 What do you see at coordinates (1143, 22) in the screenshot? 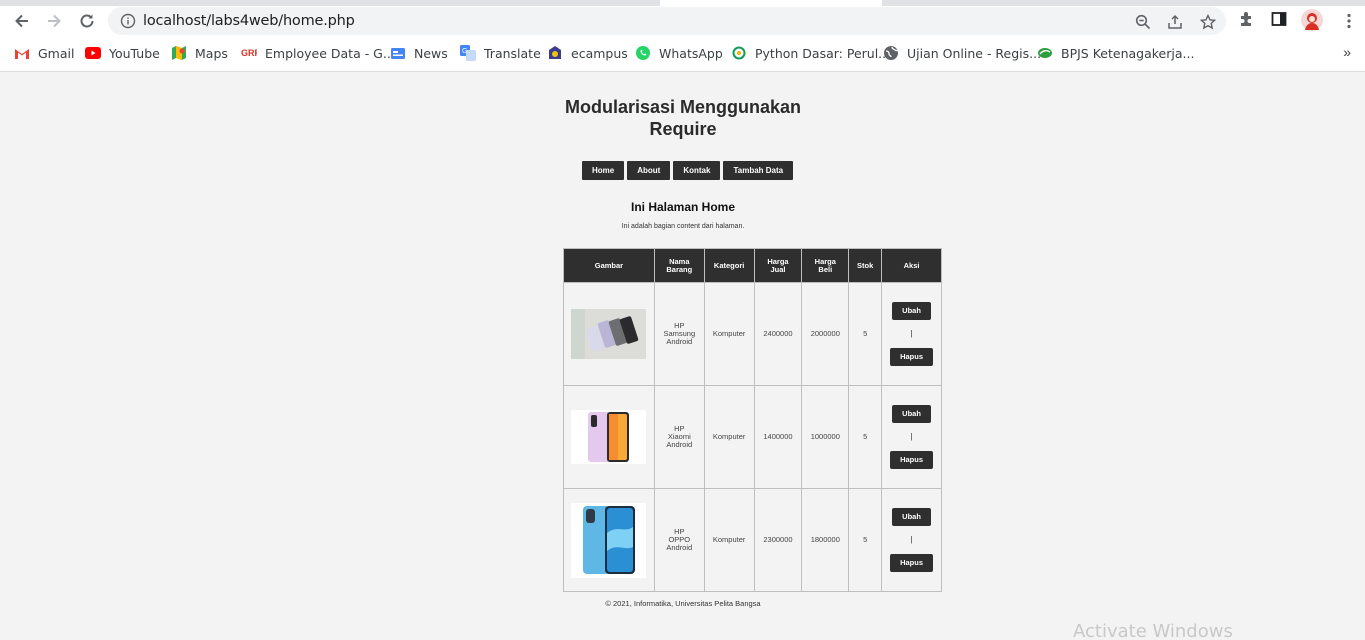
I see `zoom-icon` at bounding box center [1143, 22].